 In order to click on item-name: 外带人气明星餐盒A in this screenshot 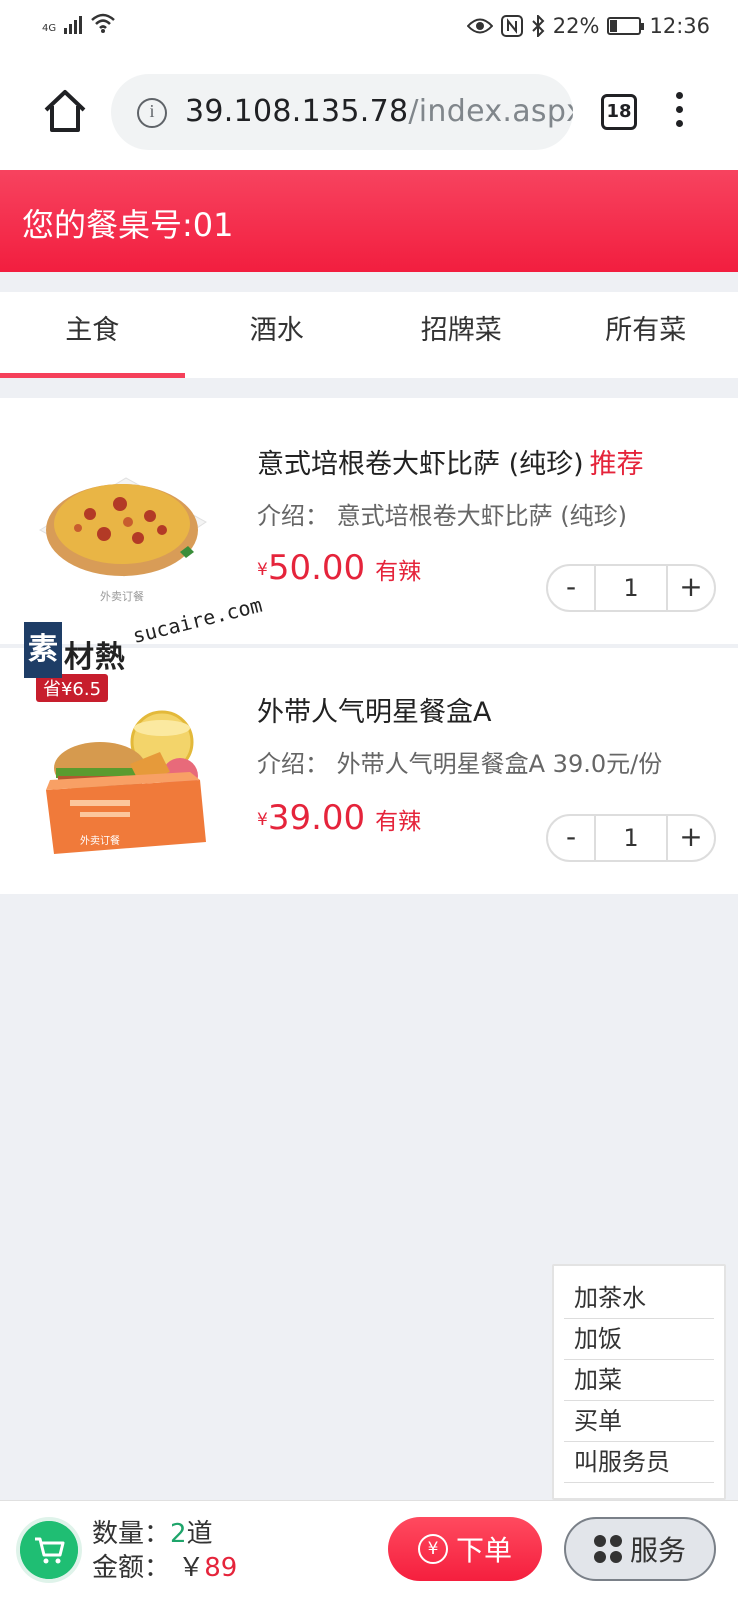, I will do `click(374, 709)`.